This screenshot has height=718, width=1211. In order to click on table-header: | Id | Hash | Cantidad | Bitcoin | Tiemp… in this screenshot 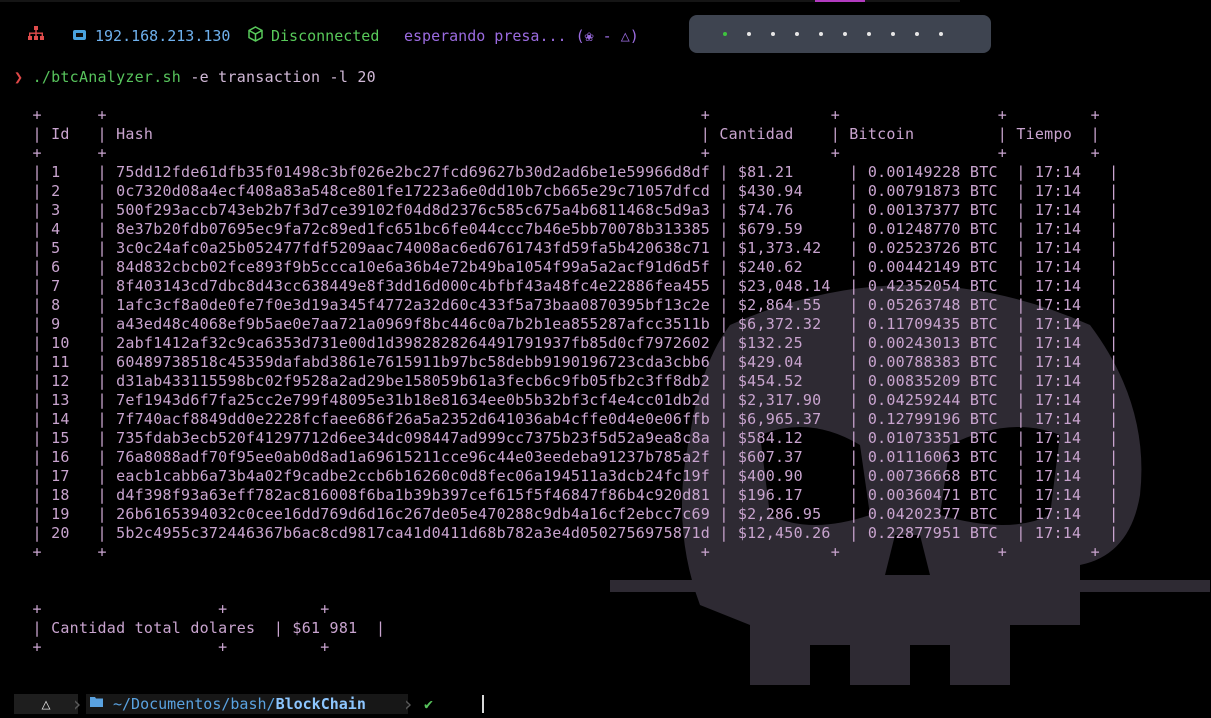, I will do `click(557, 134)`.